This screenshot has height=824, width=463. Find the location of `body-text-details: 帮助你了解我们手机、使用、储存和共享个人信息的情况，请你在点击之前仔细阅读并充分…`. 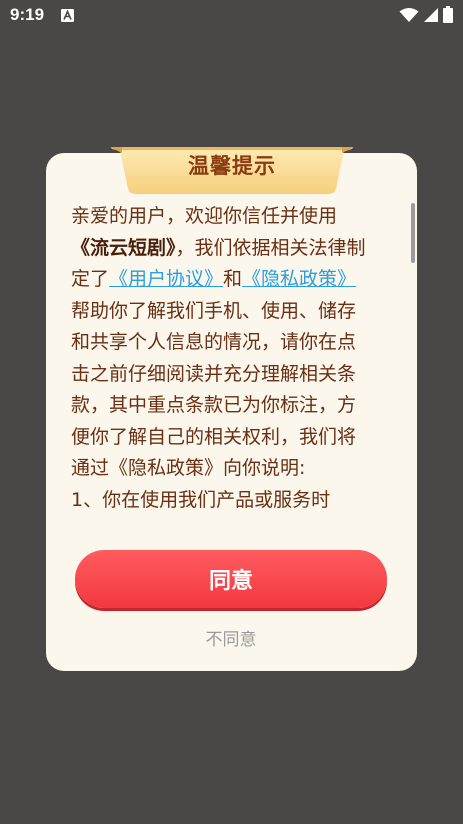

body-text-details: 帮助你了解我们手机、使用、储存和共享个人信息的情况，请你在点击之前仔细阅读并充分… is located at coordinates (214, 389).